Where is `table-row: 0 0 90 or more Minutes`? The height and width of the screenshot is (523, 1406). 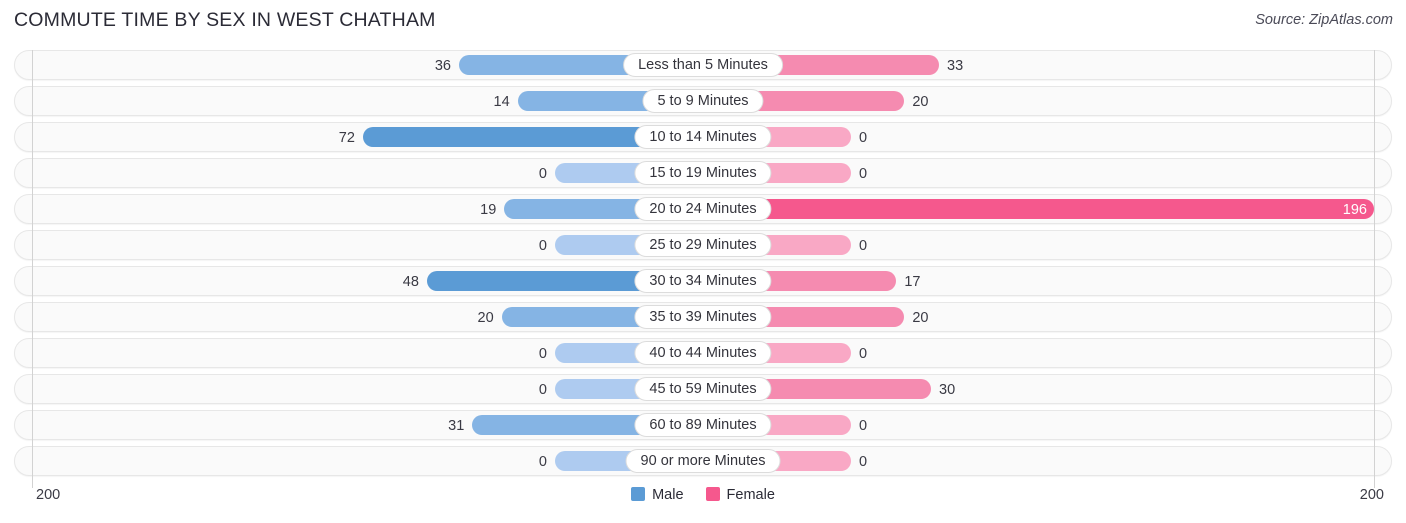
table-row: 0 0 90 or more Minutes is located at coordinates (703, 461).